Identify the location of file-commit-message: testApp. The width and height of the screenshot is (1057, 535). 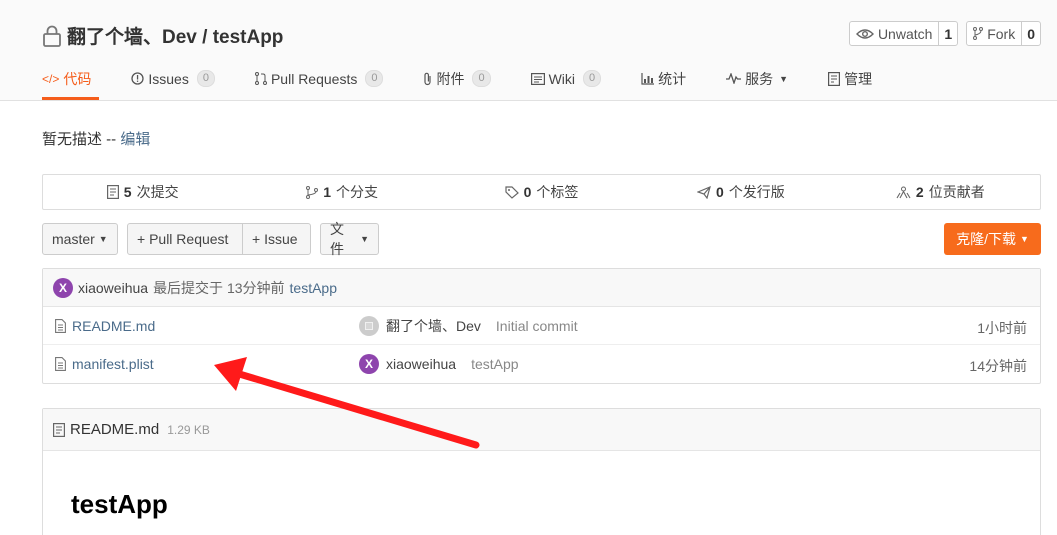
(494, 364).